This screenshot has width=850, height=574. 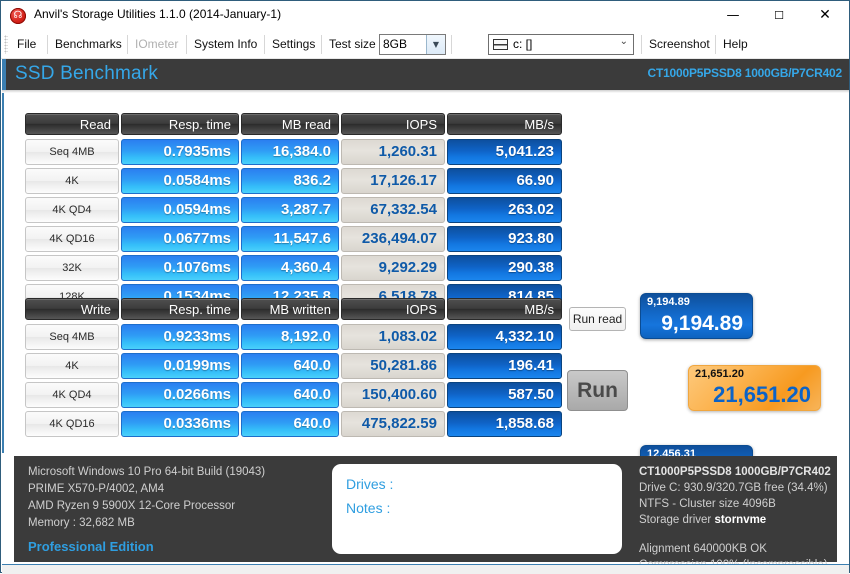 I want to click on cell-resp-time: 0.1076ms, so click(x=180, y=268).